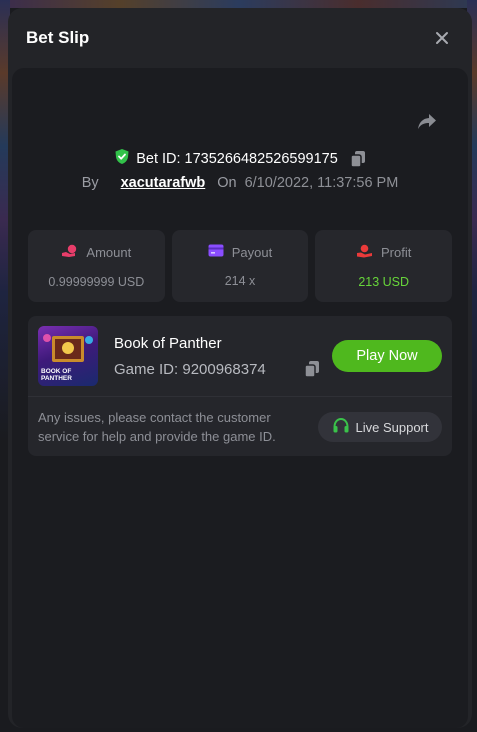  I want to click on background-tiles-top, so click(238, 4).